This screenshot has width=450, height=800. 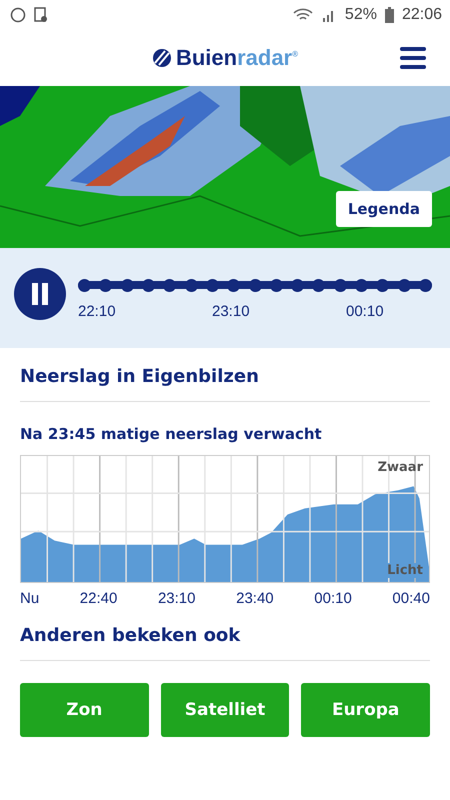 What do you see at coordinates (225, 375) in the screenshot?
I see `section-title: Neerslag in Eigenbilzen` at bounding box center [225, 375].